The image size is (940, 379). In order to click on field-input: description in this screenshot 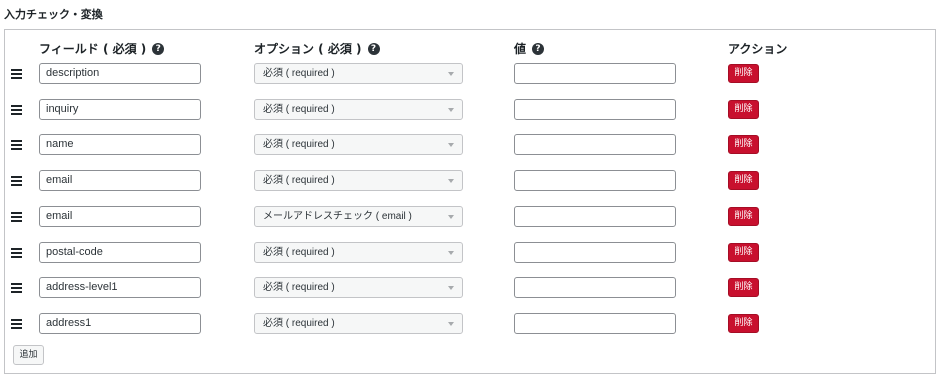, I will do `click(120, 73)`.